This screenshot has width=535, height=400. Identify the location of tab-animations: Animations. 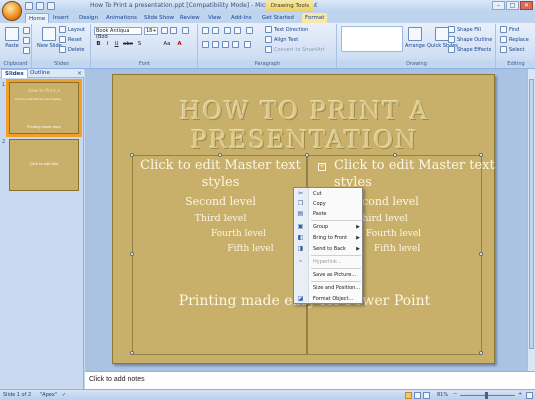
(121, 18).